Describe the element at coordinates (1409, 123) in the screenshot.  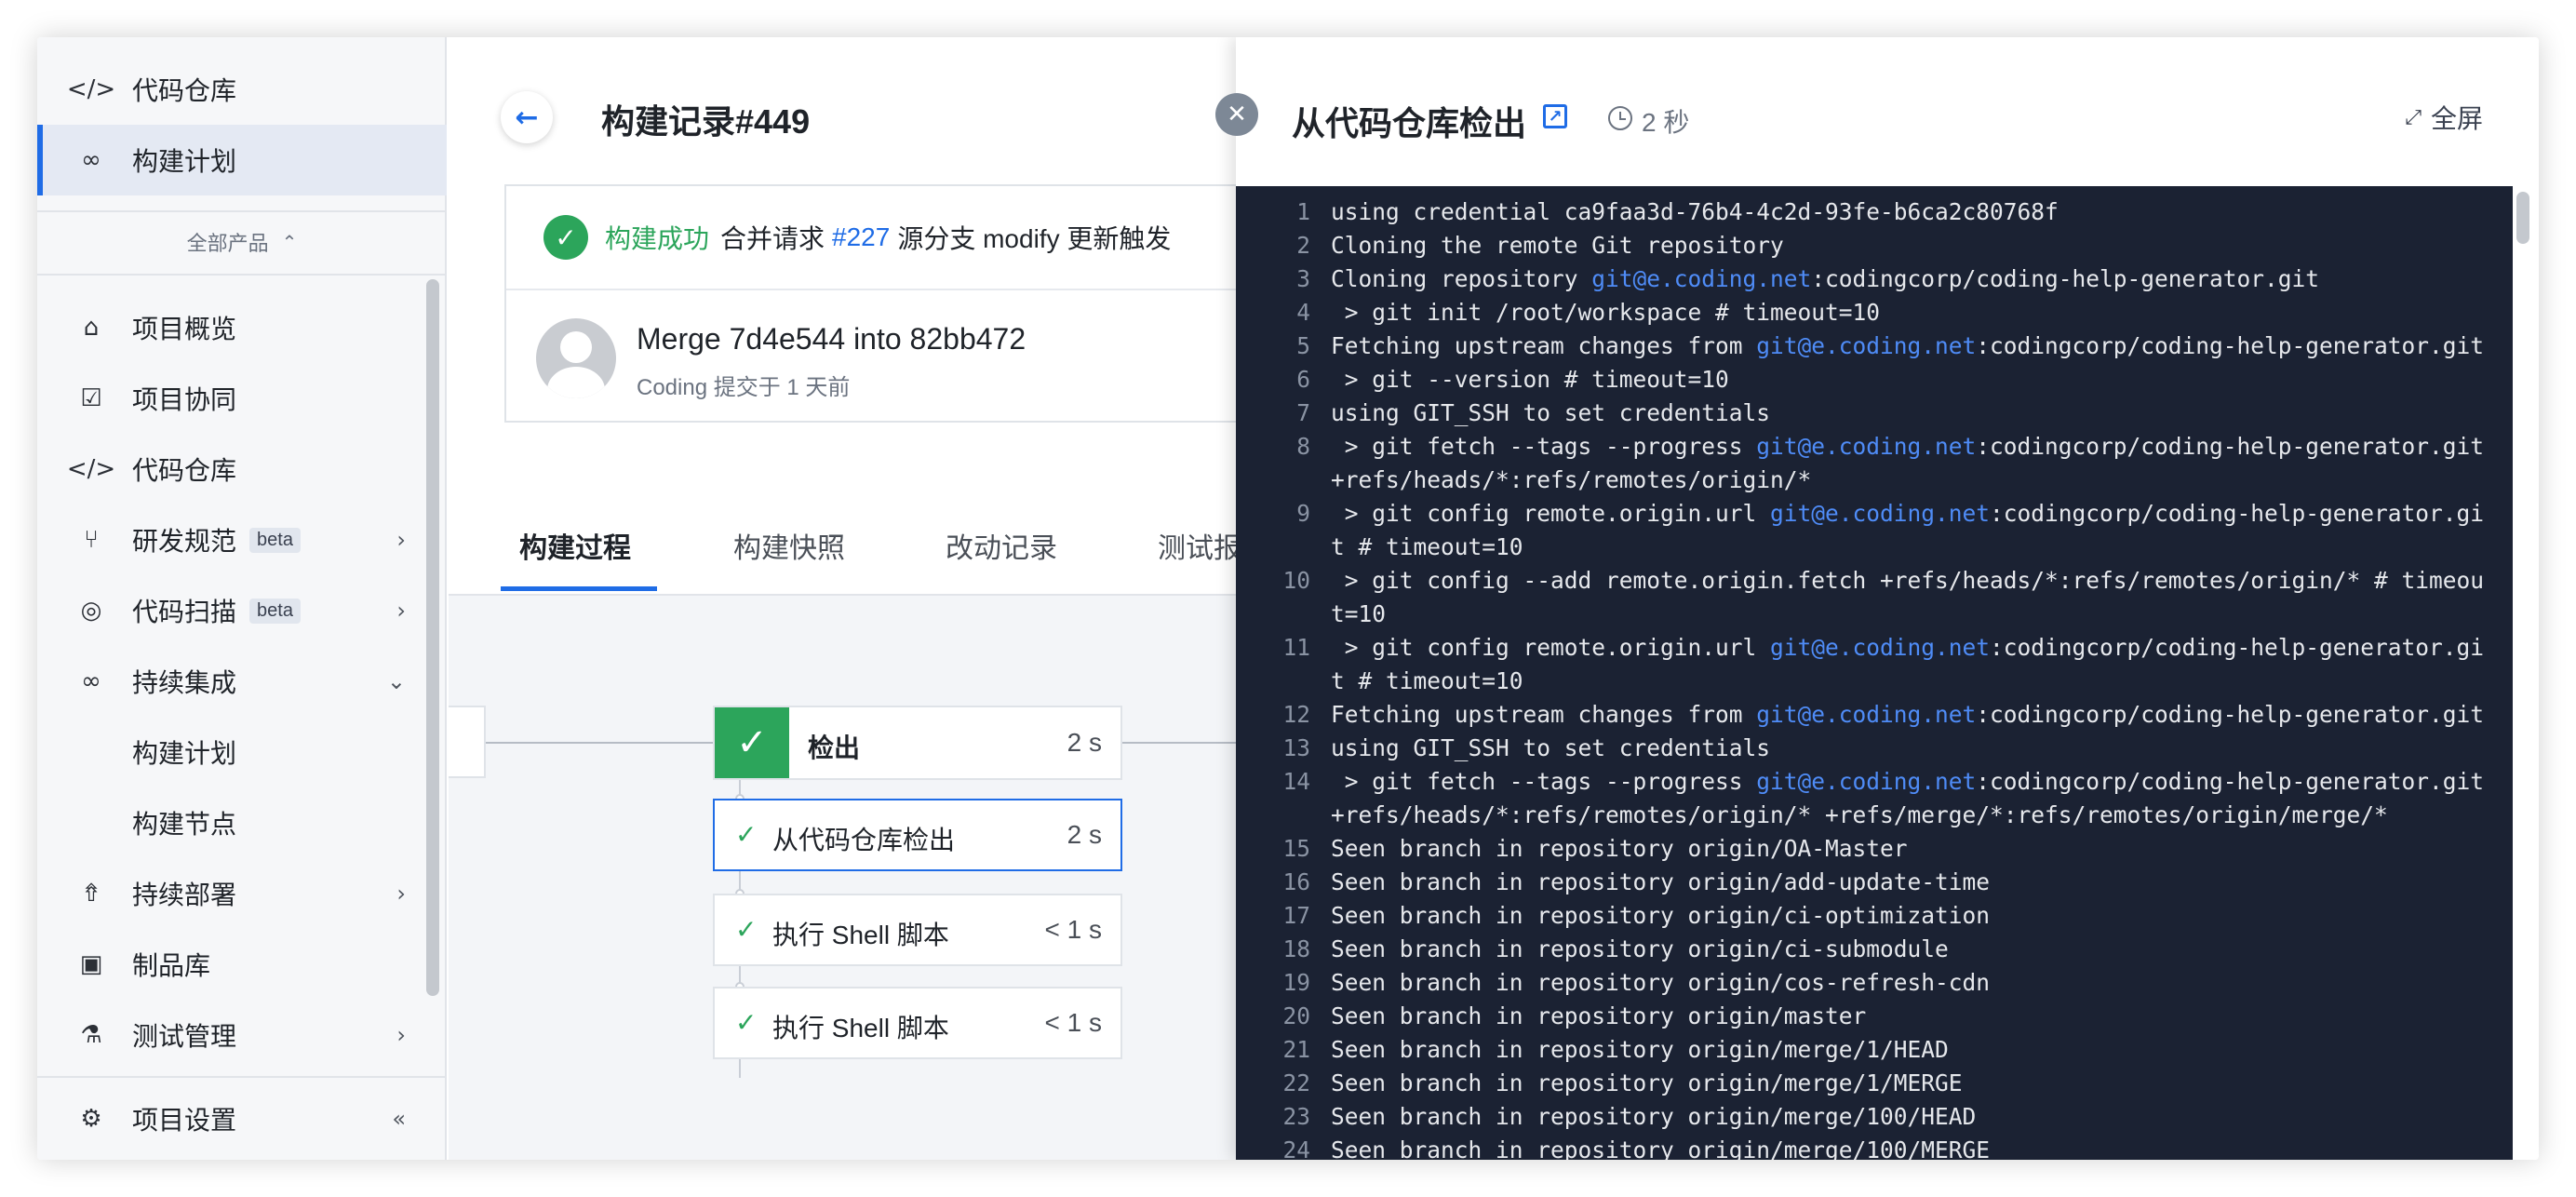
I see `panel-title: 从代码仓库检出` at that location.